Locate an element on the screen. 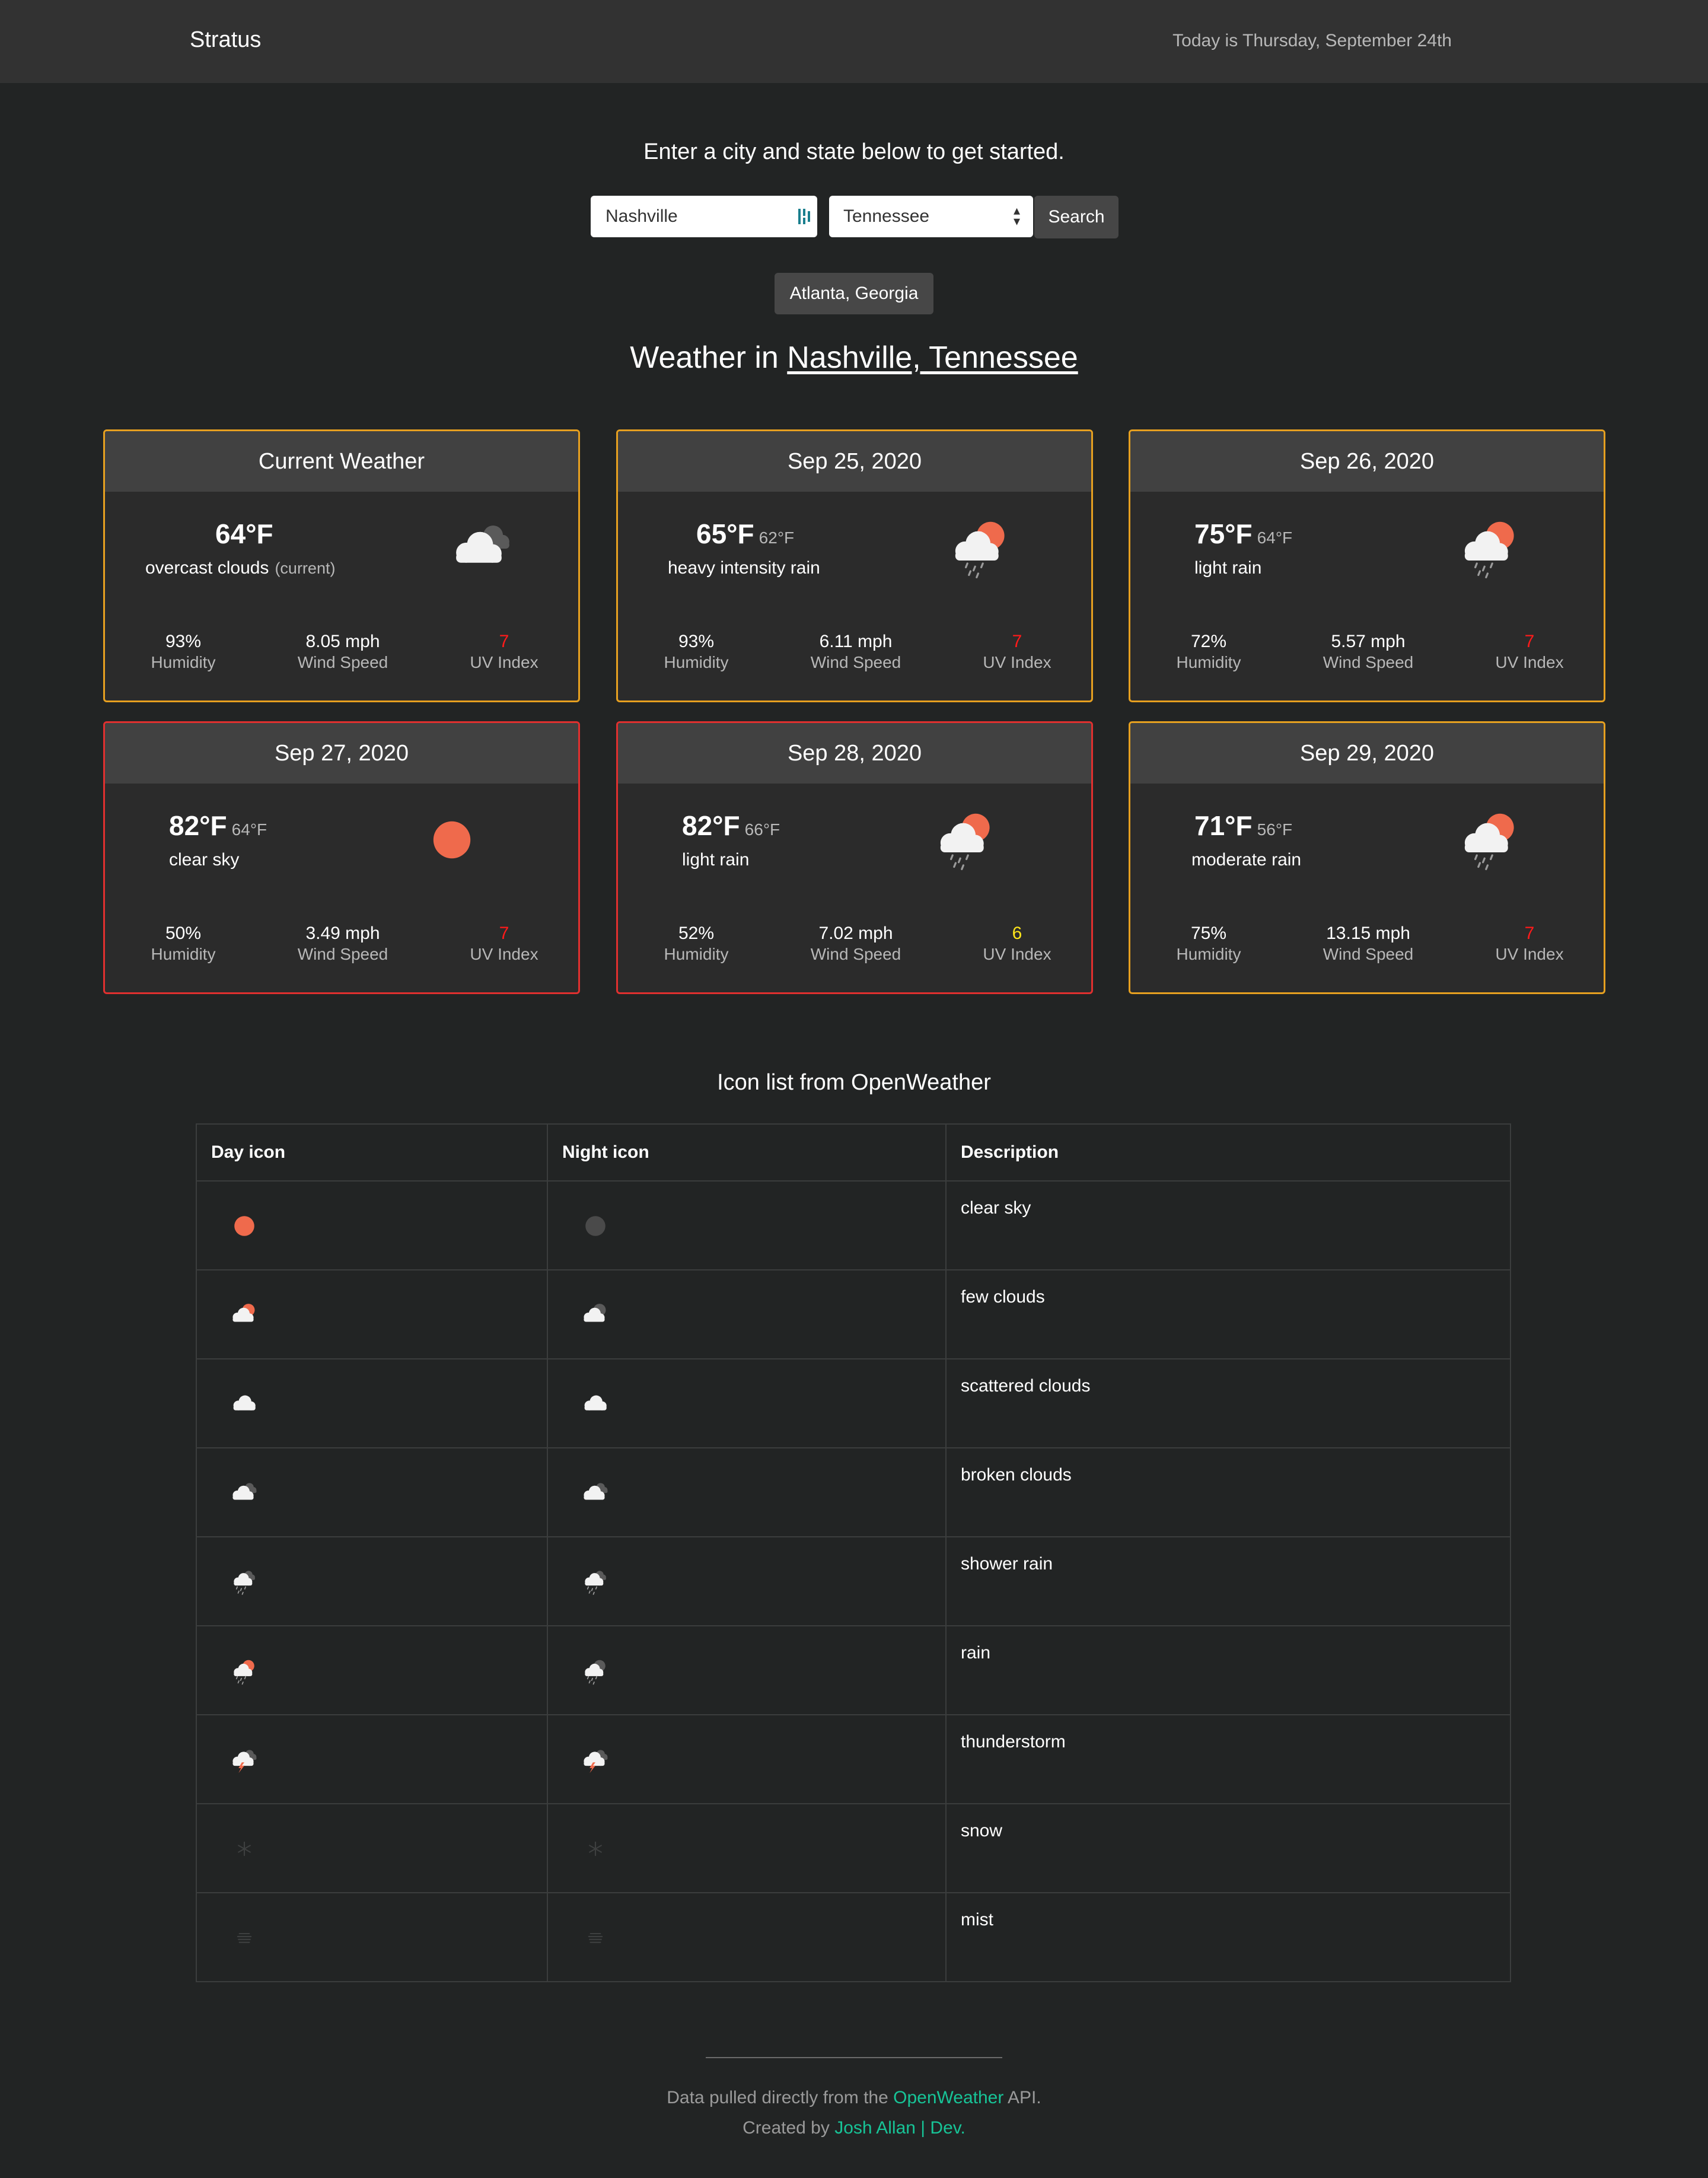  condition-text: light rain is located at coordinates (1228, 568).